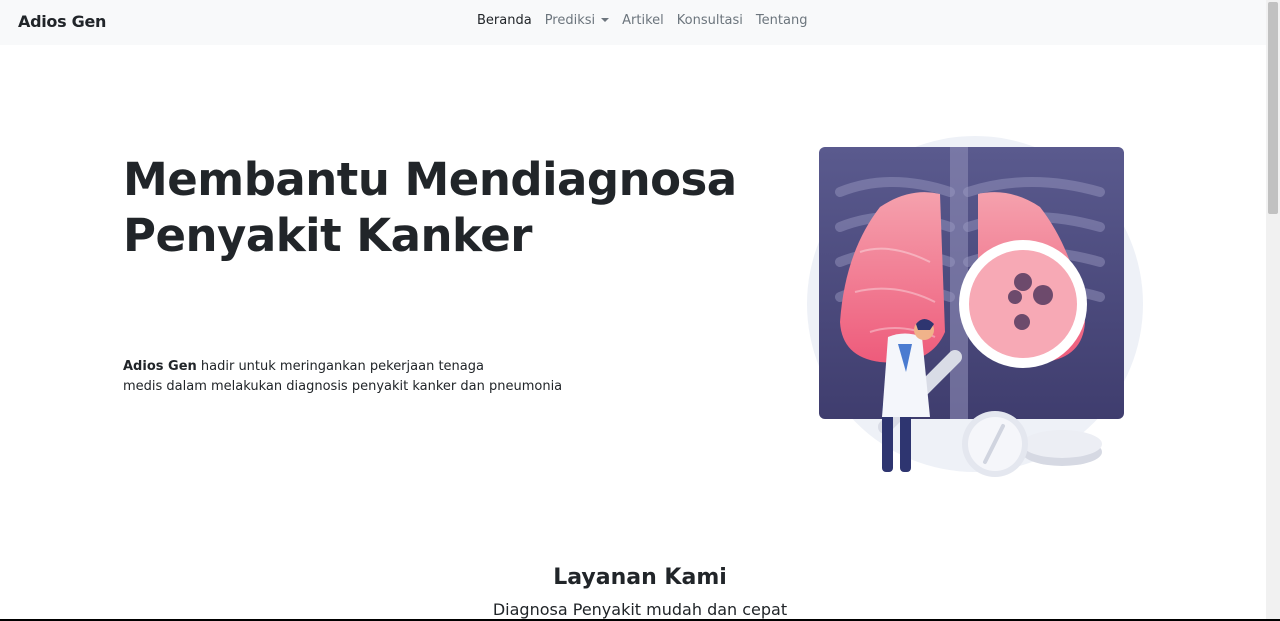  I want to click on hero-title: Membantu Mendiagnosa Penyakit Kanker, so click(443, 208).